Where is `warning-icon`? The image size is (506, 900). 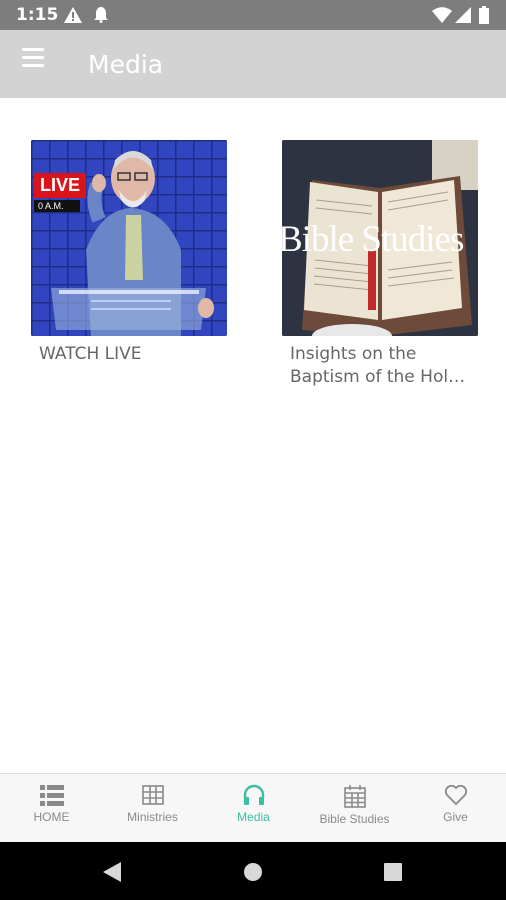 warning-icon is located at coordinates (73, 15).